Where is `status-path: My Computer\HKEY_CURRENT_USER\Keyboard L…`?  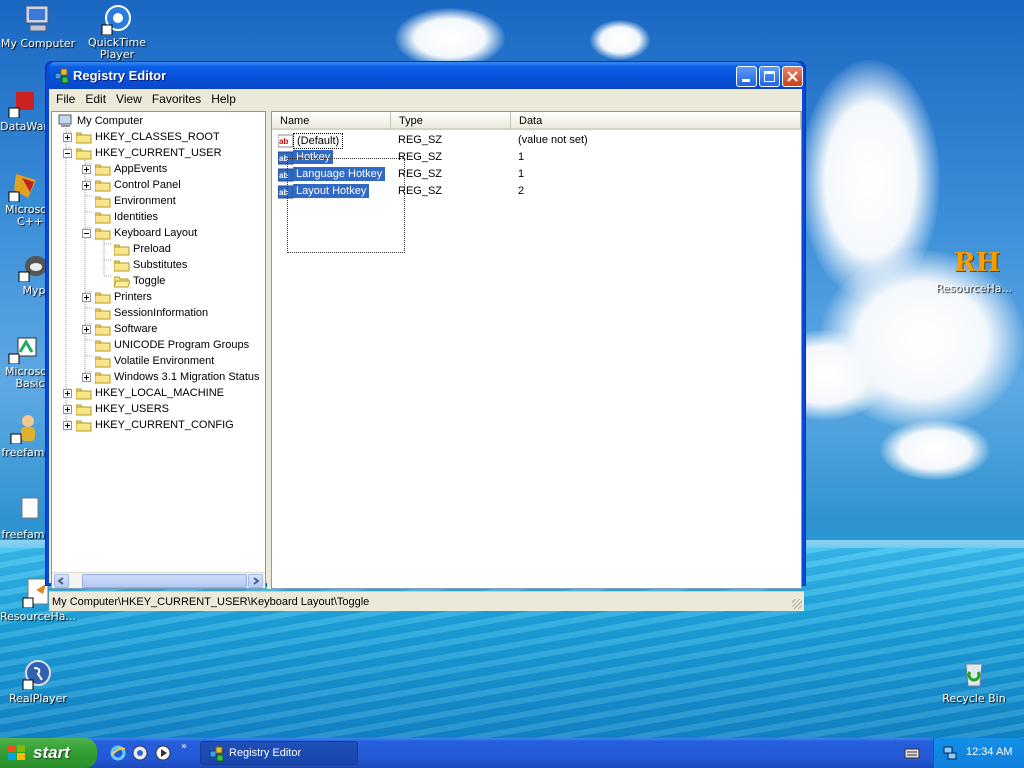
status-path: My Computer\HKEY_CURRENT_USER\Keyboard L… is located at coordinates (211, 602).